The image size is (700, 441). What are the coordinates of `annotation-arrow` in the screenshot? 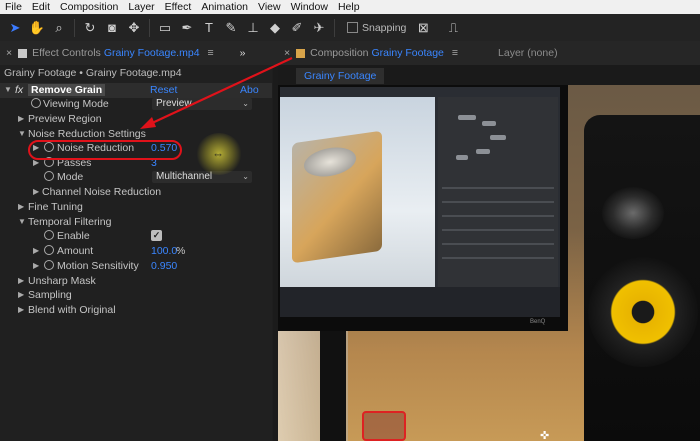 It's located at (216, 93).